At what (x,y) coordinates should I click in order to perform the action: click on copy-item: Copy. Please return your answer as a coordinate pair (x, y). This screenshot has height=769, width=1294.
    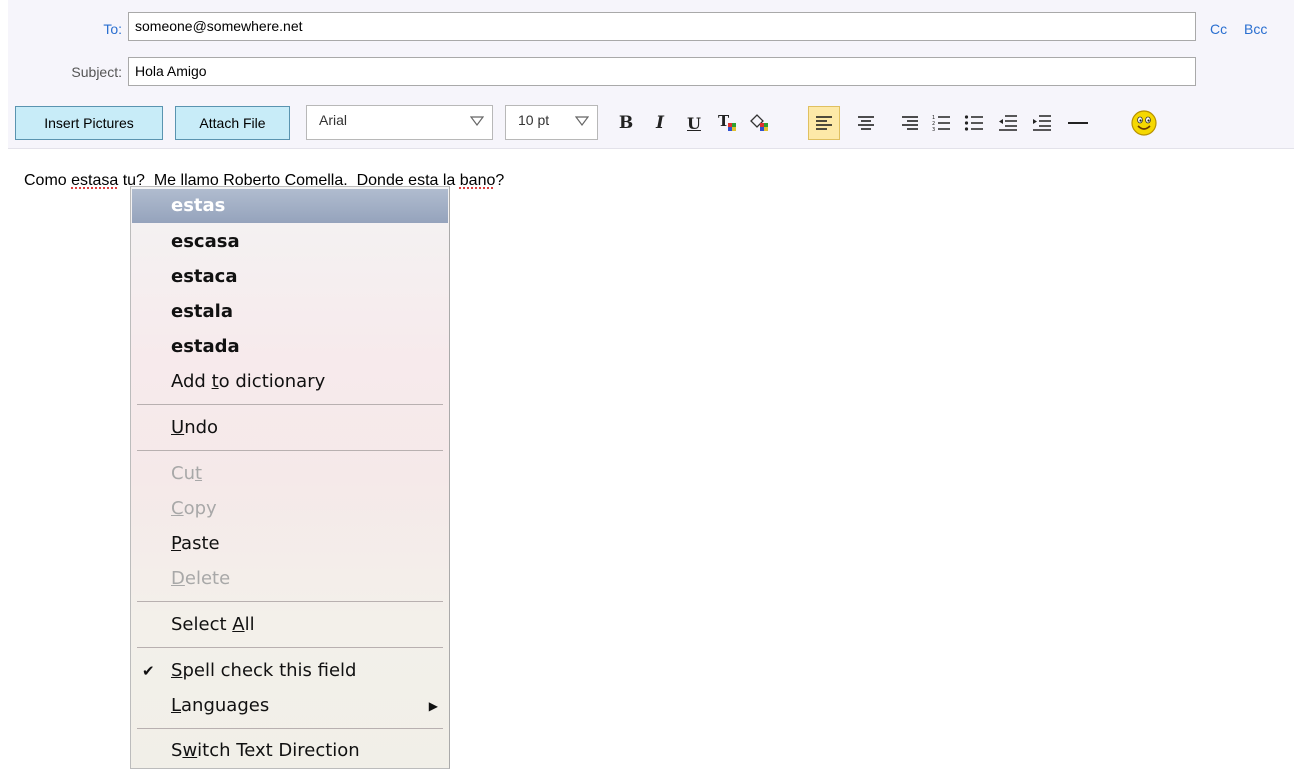
    Looking at the image, I should click on (290, 509).